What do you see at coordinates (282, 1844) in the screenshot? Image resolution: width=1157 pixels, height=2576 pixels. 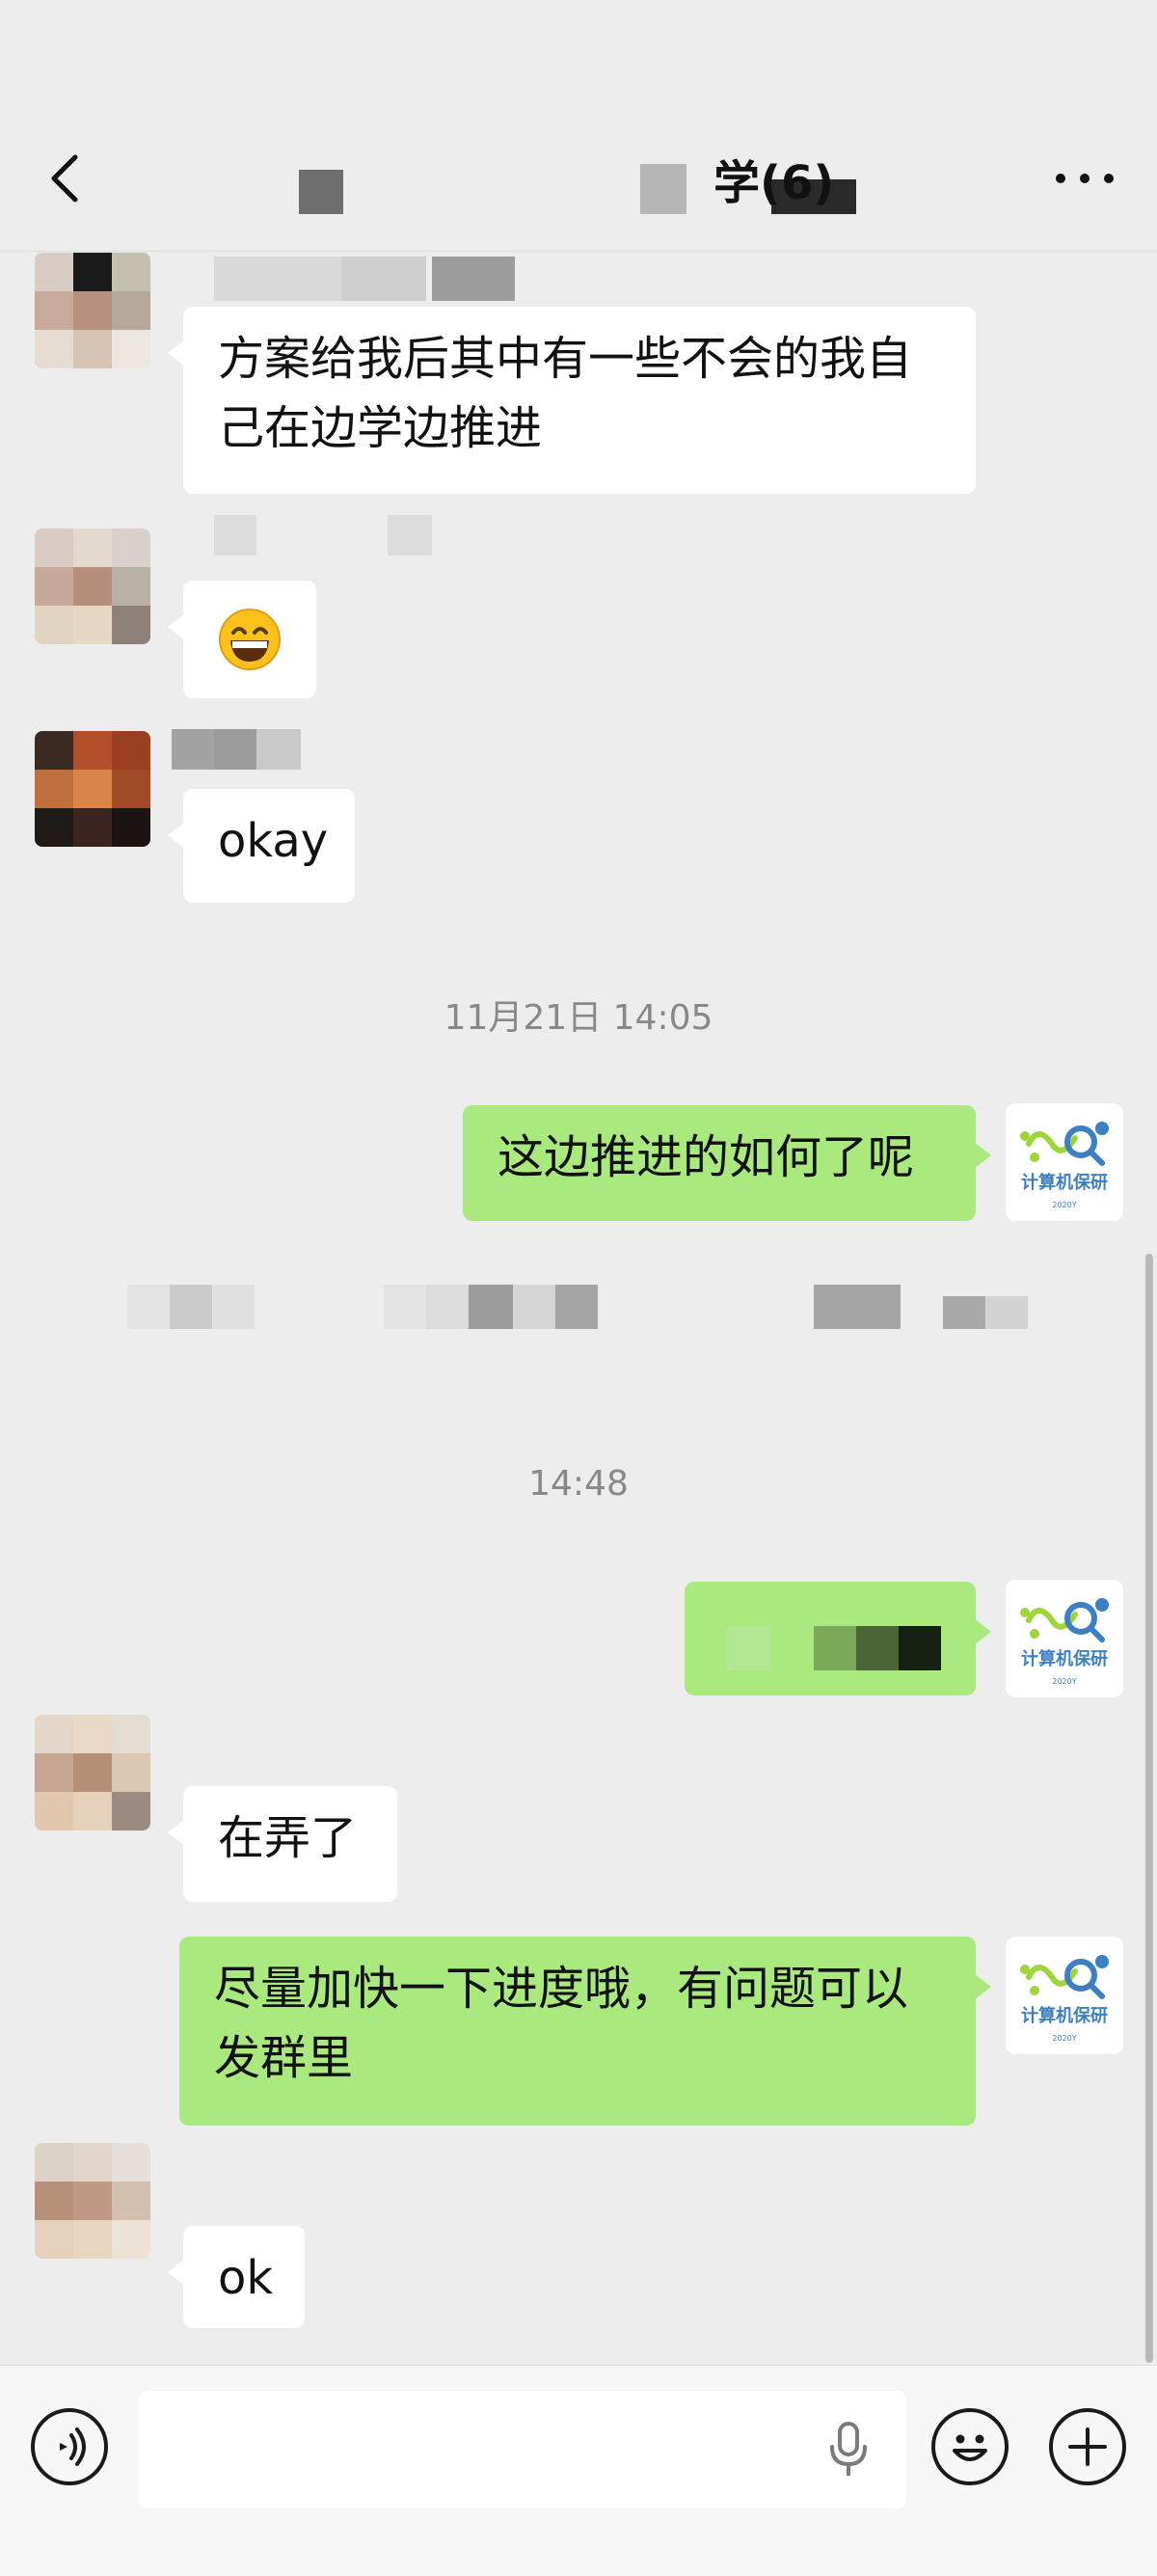 I see `message-bubble: 在弄了` at bounding box center [282, 1844].